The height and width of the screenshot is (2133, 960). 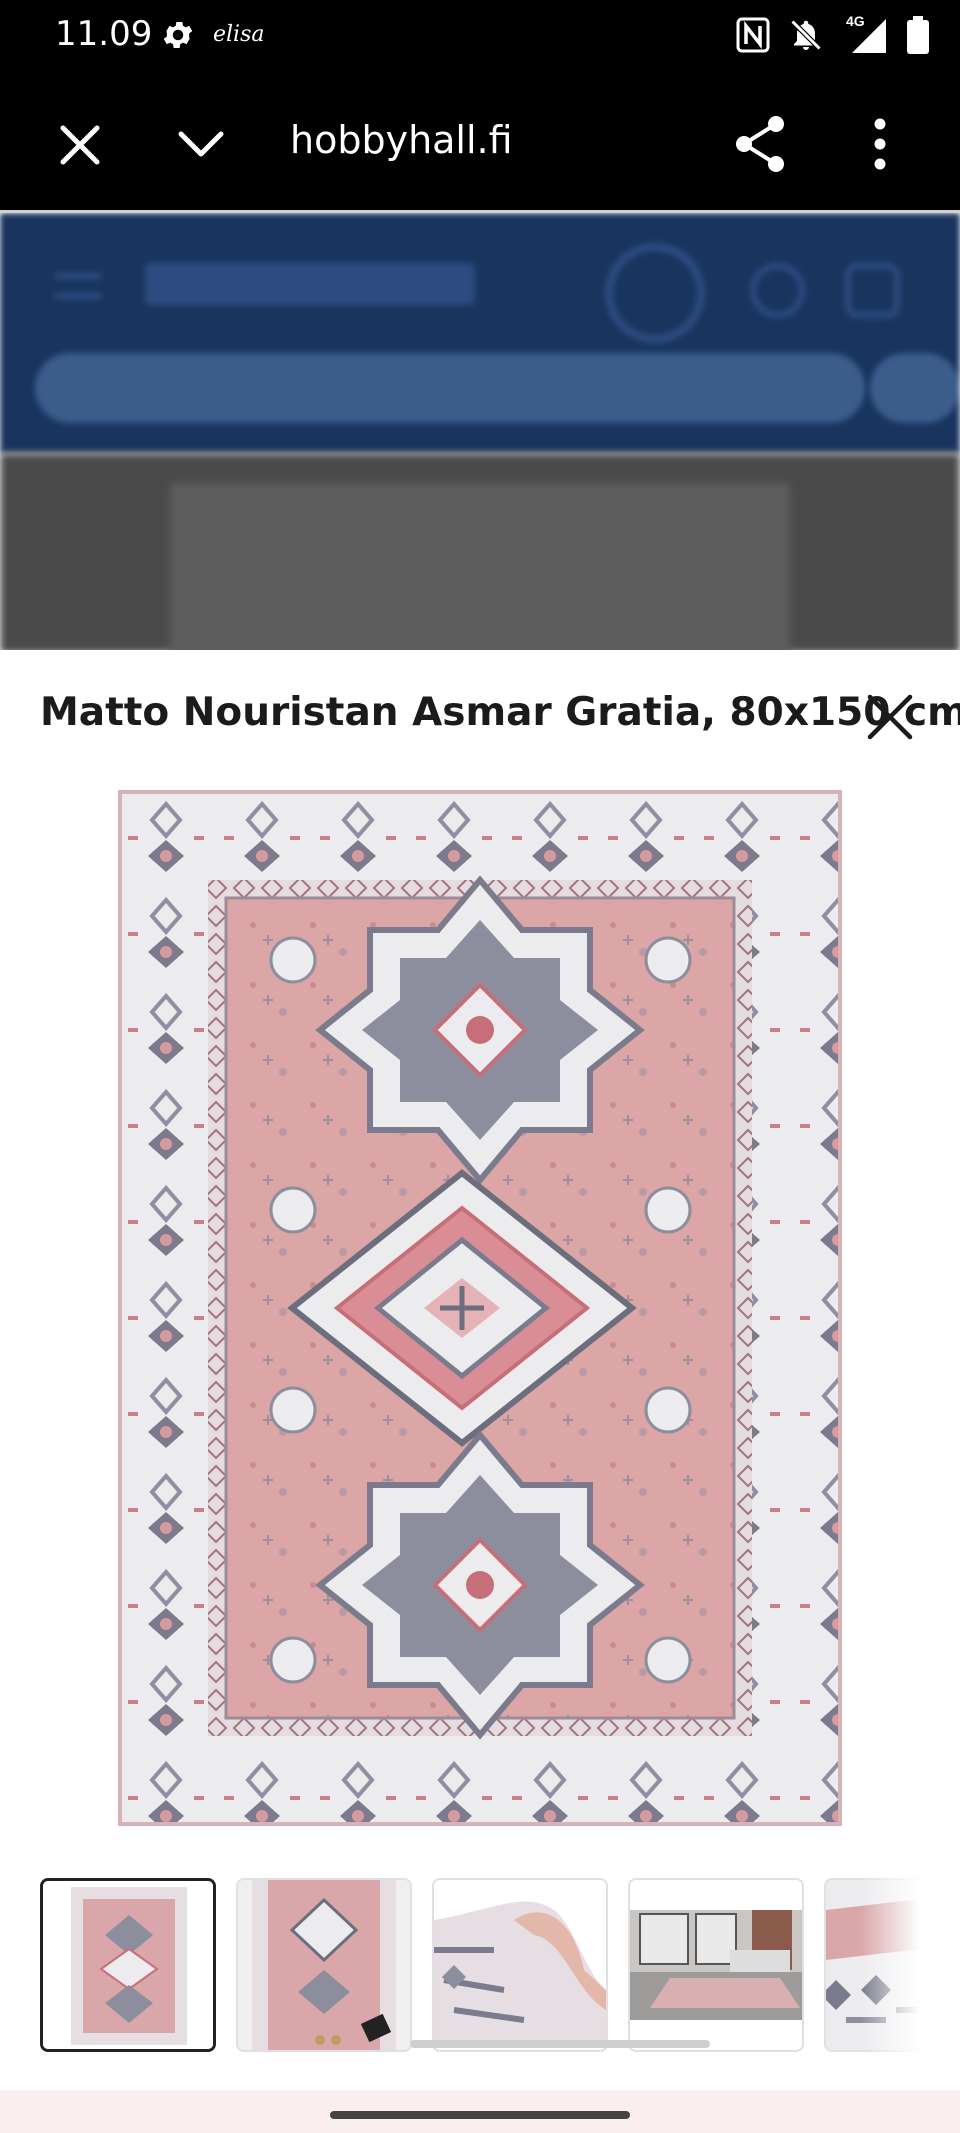 I want to click on site-cart-icon, so click(x=872, y=290).